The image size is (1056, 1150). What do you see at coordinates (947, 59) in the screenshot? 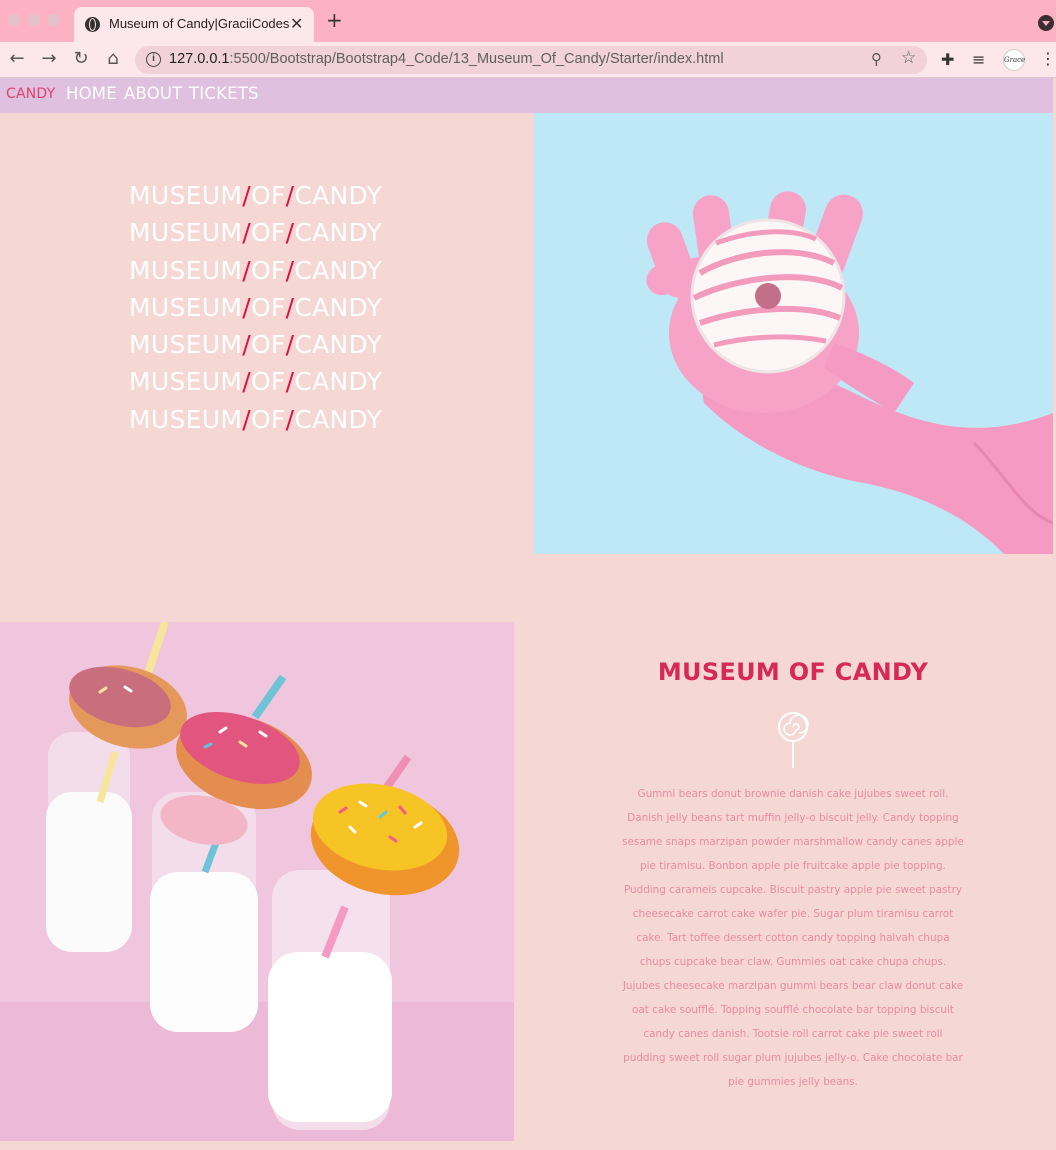
I see `extensions-puzzle-icon: ✚` at bounding box center [947, 59].